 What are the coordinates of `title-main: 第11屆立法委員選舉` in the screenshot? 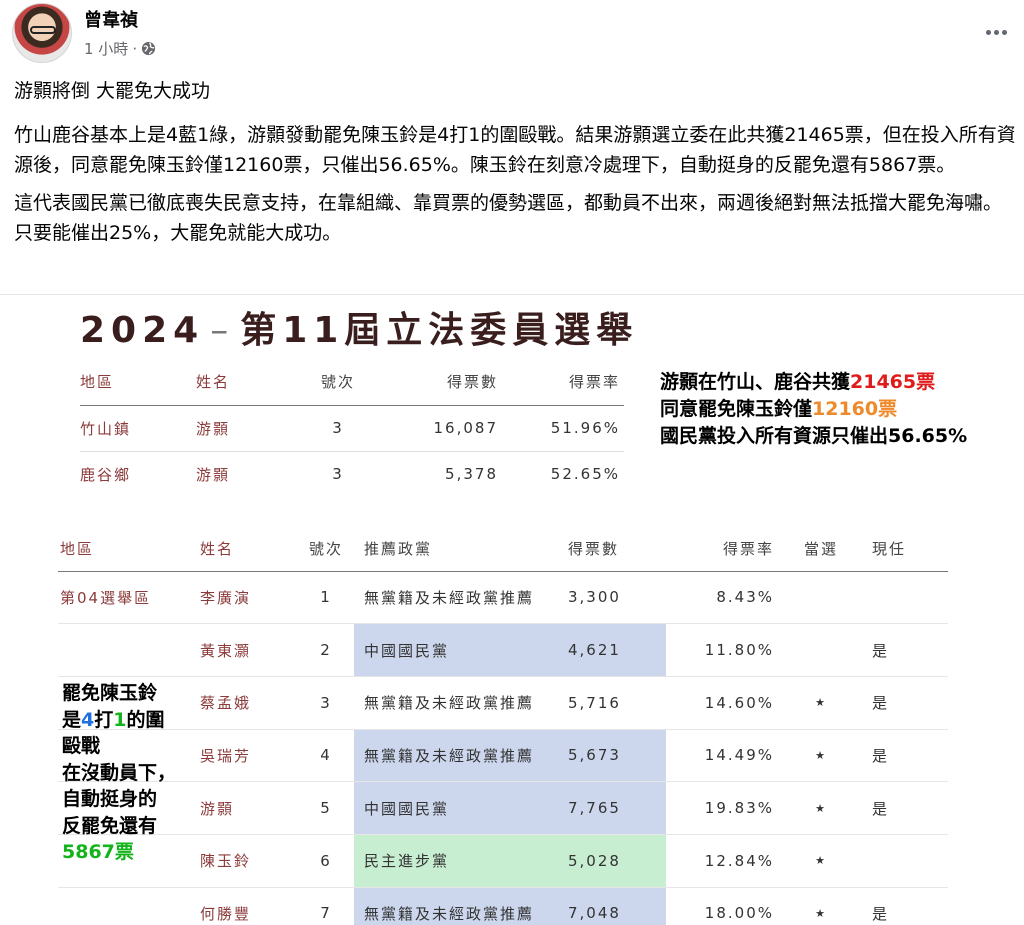 It's located at (439, 330).